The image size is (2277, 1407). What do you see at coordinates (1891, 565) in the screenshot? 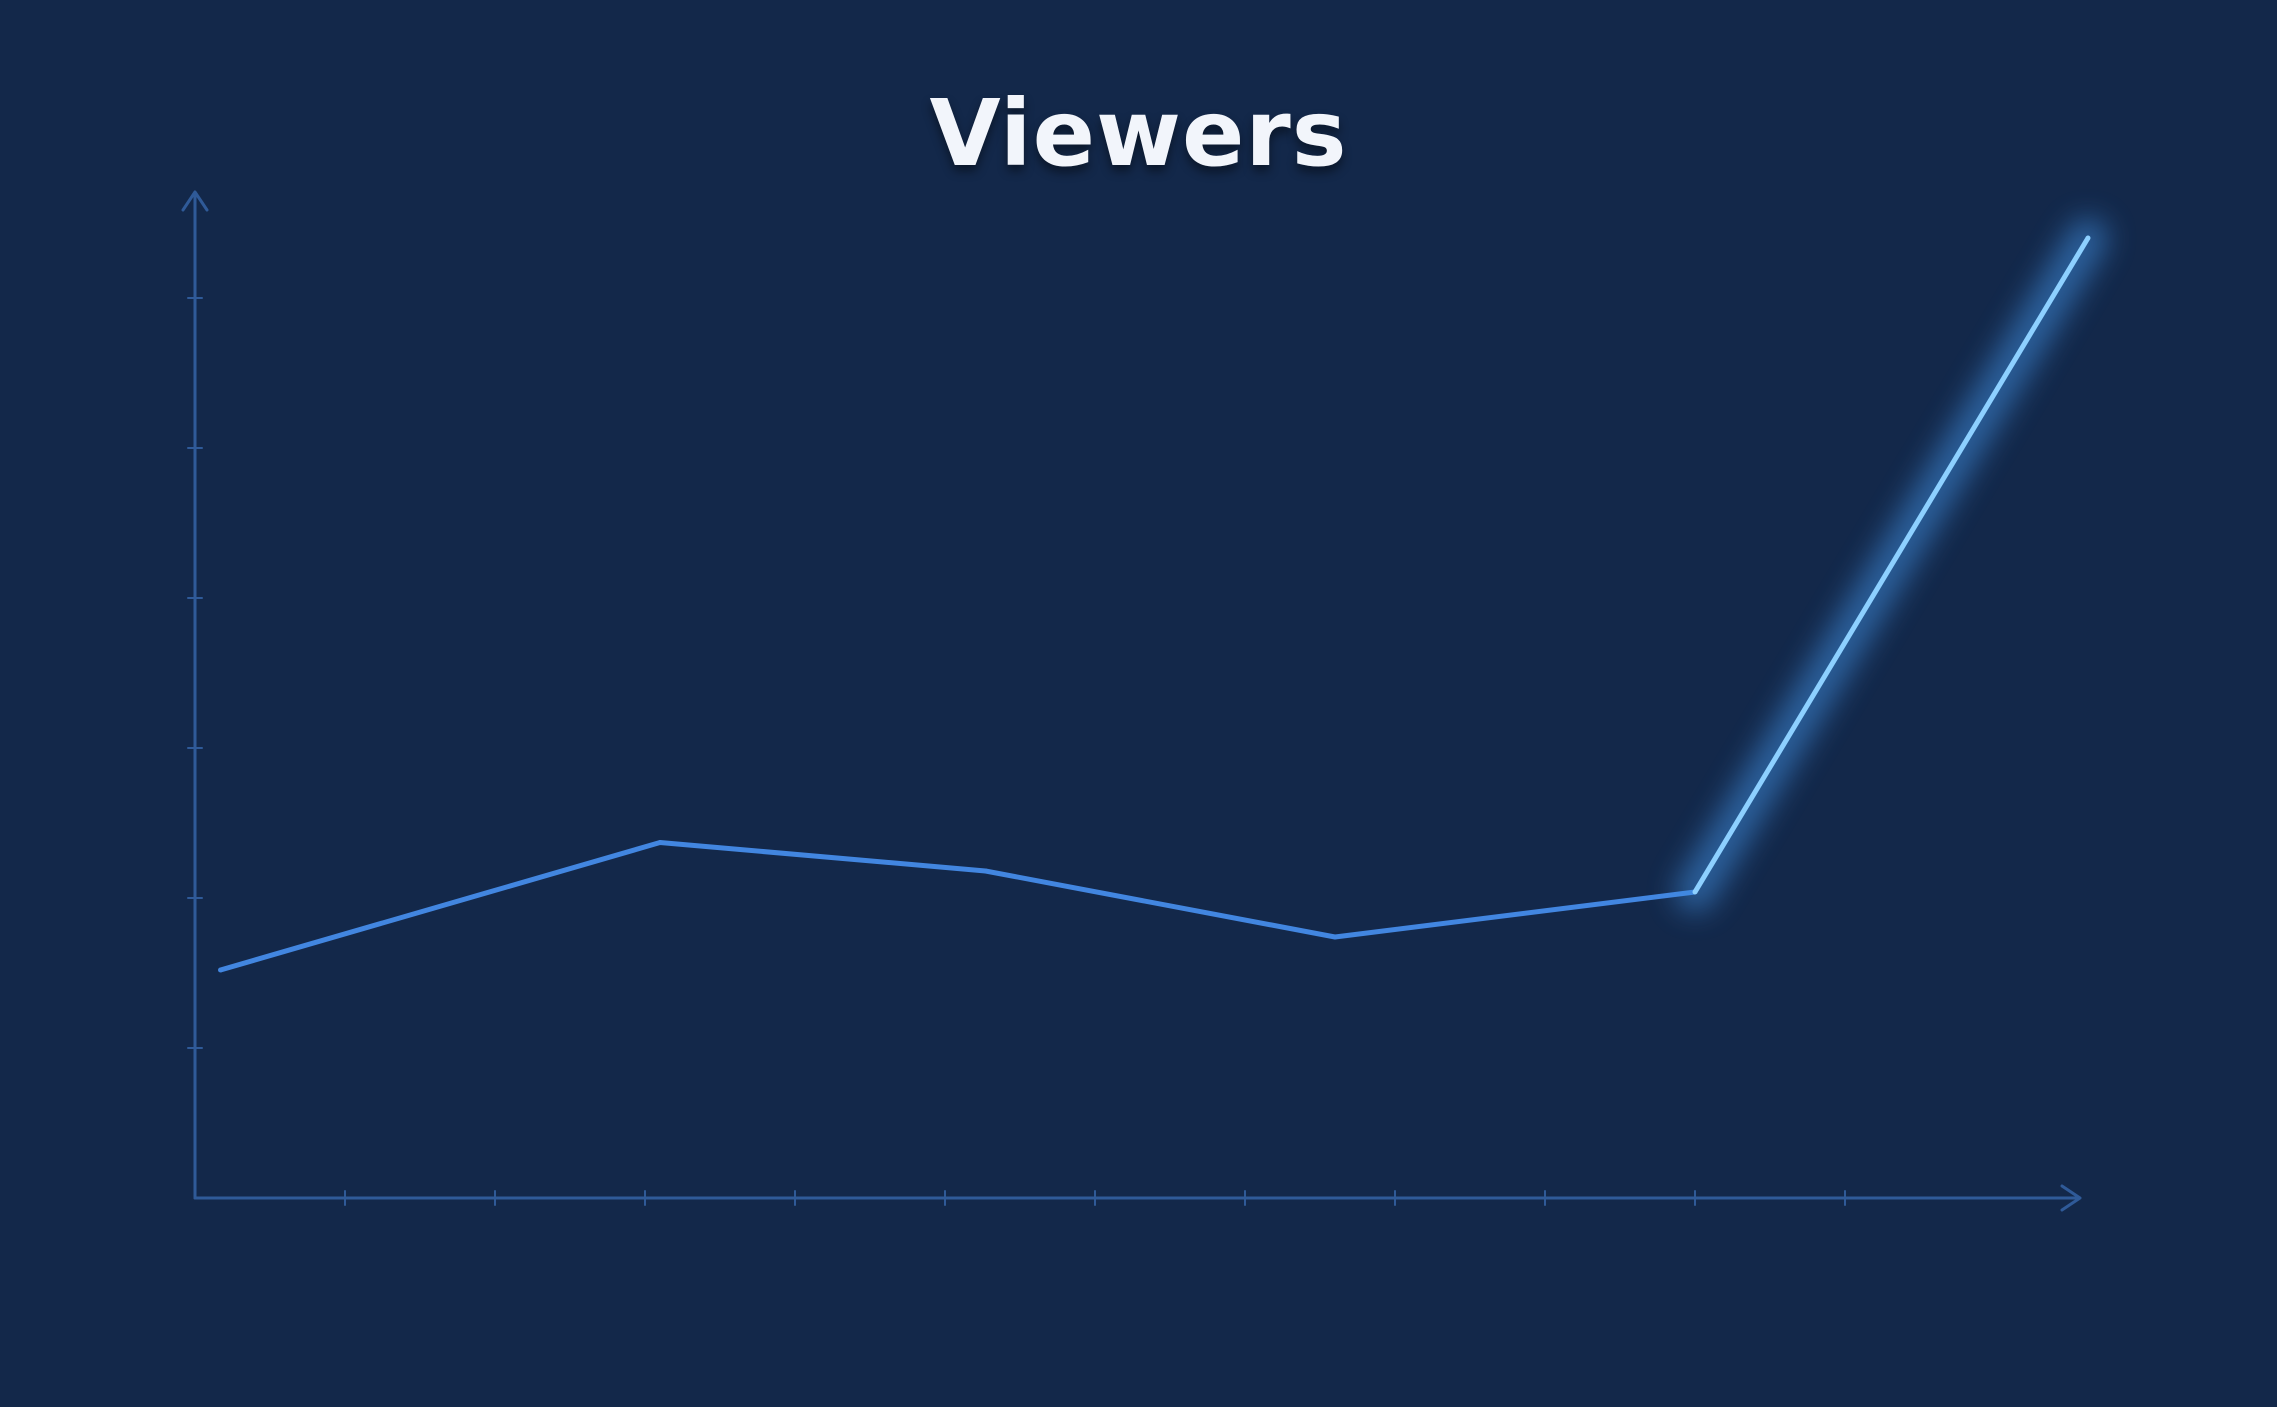
I see `highlight-segment` at bounding box center [1891, 565].